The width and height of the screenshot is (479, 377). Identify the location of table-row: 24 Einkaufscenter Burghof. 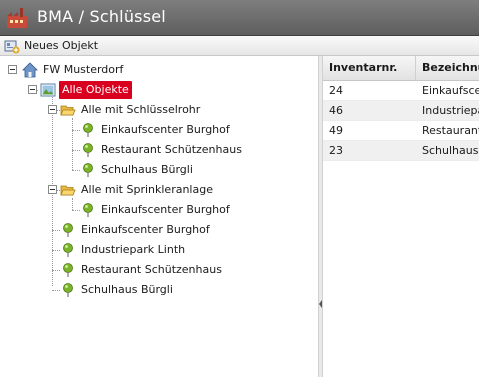
(401, 91).